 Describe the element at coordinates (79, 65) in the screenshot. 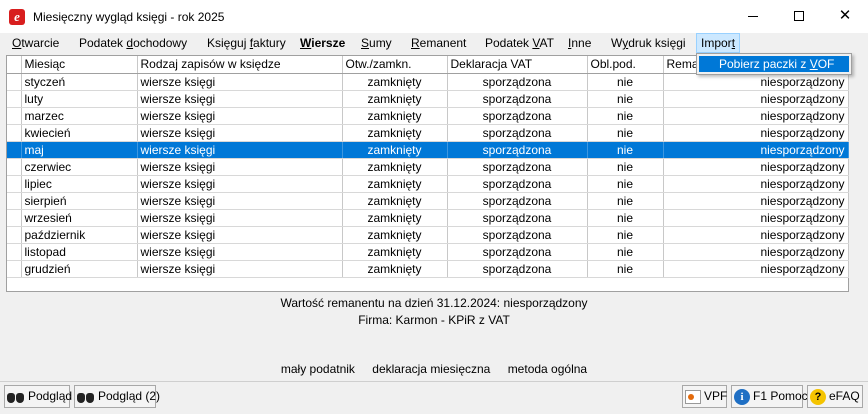

I see `column-header-month: Miesiąc` at that location.